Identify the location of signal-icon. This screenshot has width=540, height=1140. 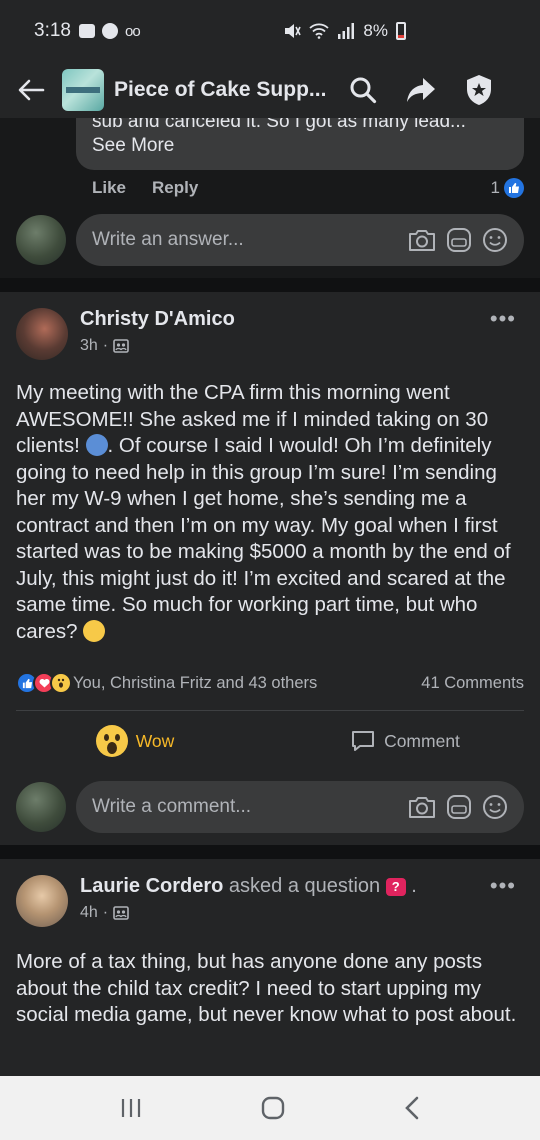
(346, 31).